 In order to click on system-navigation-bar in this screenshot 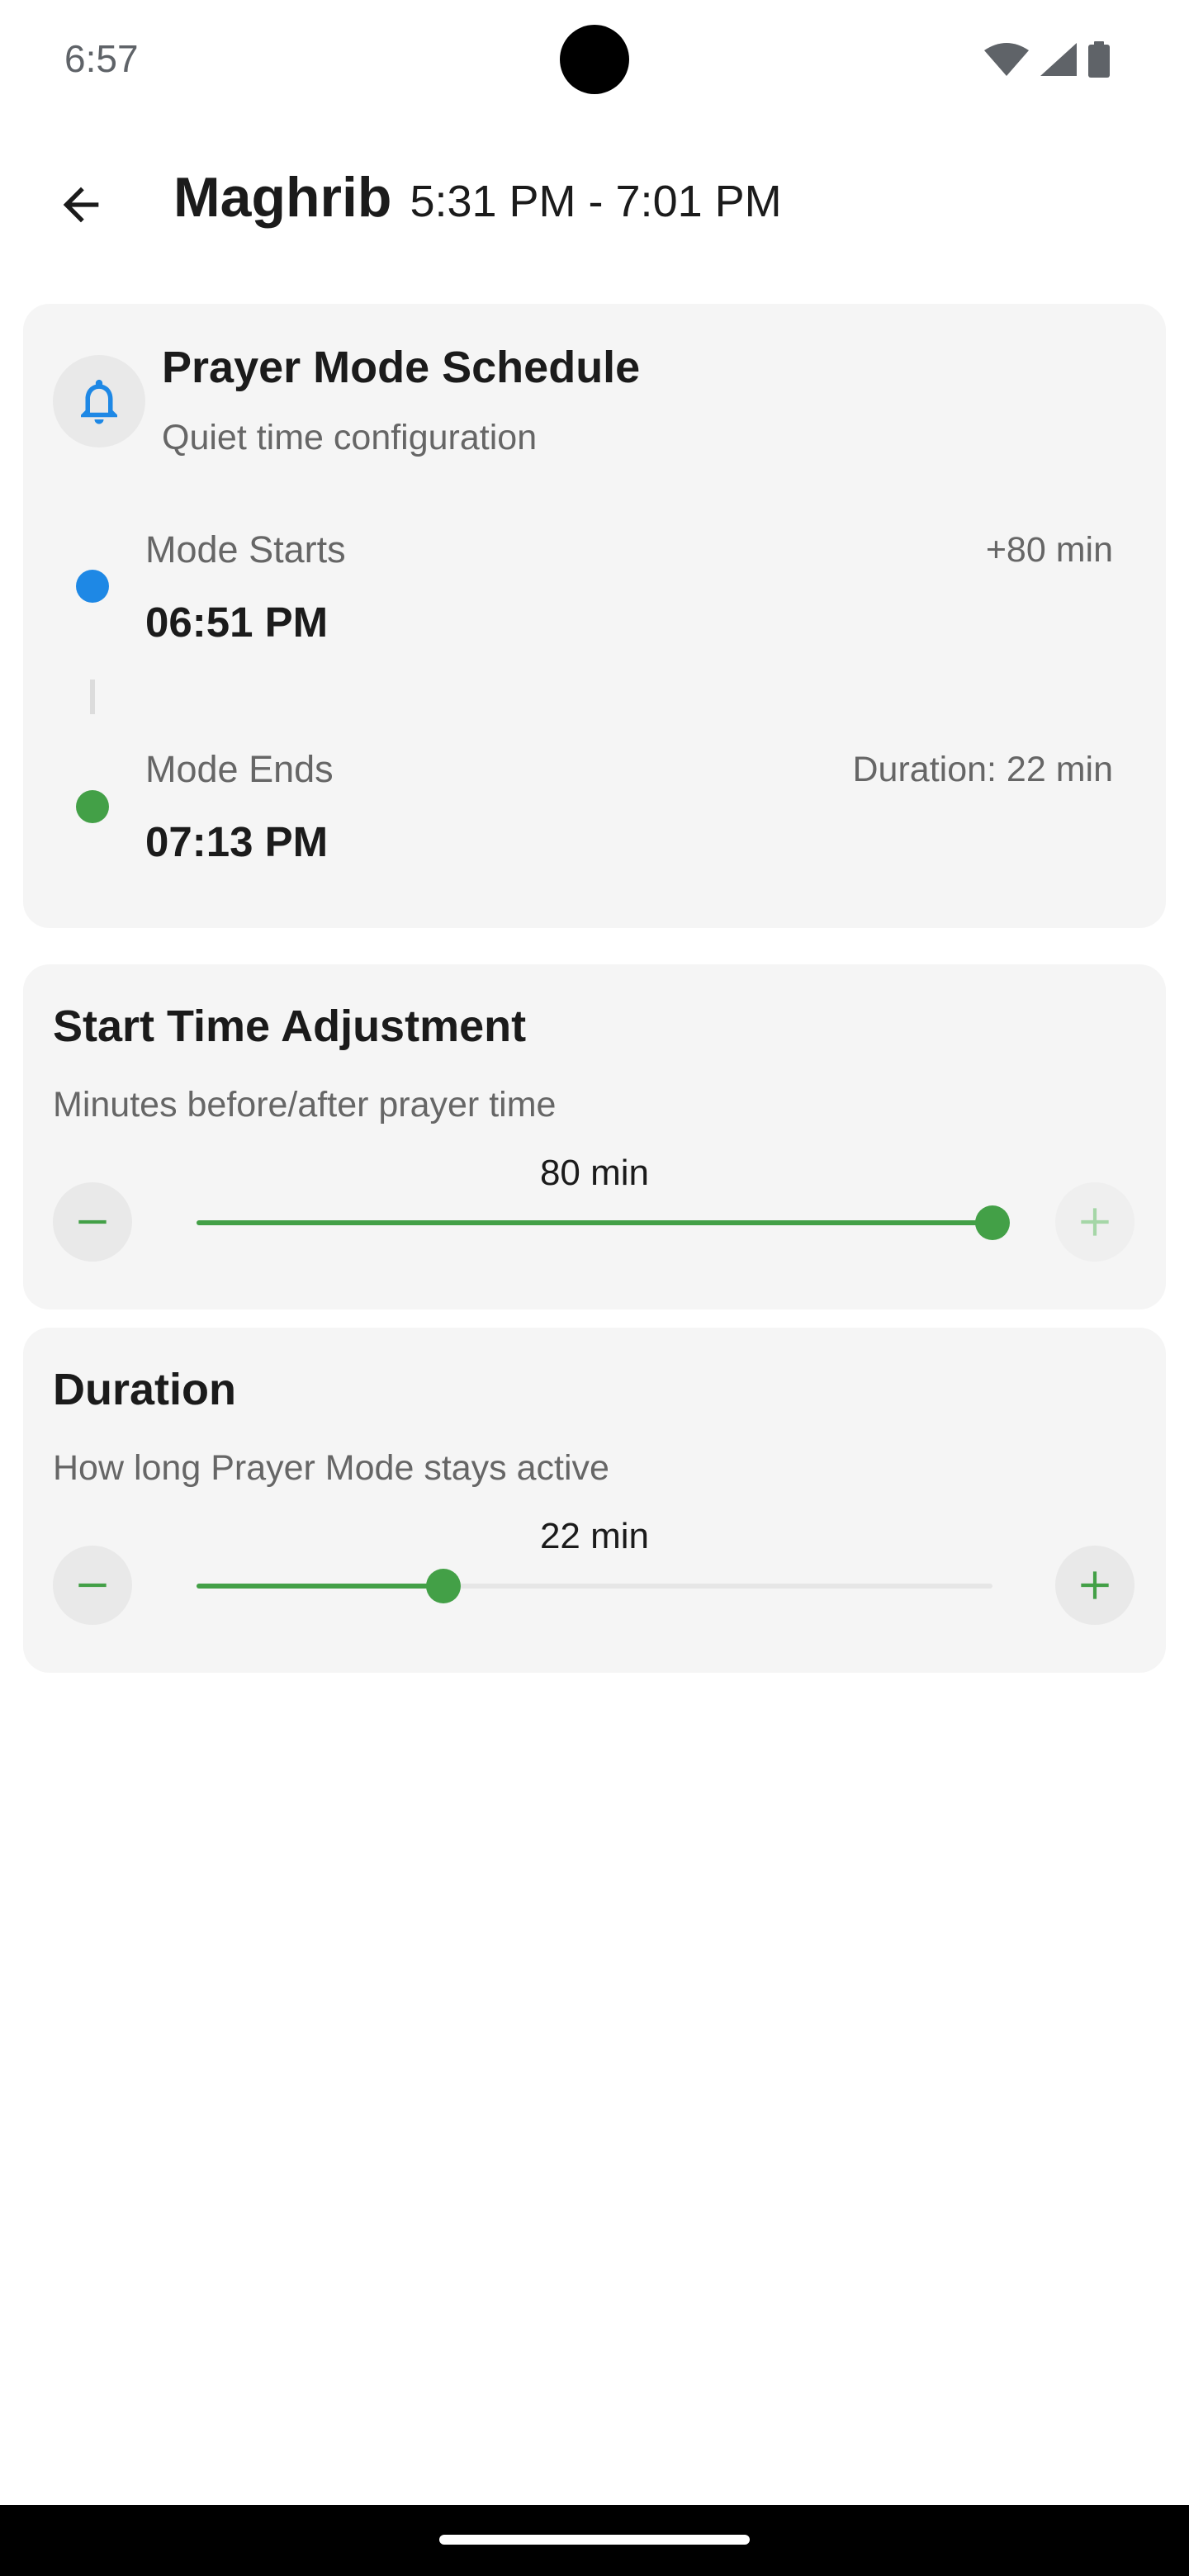, I will do `click(594, 2540)`.